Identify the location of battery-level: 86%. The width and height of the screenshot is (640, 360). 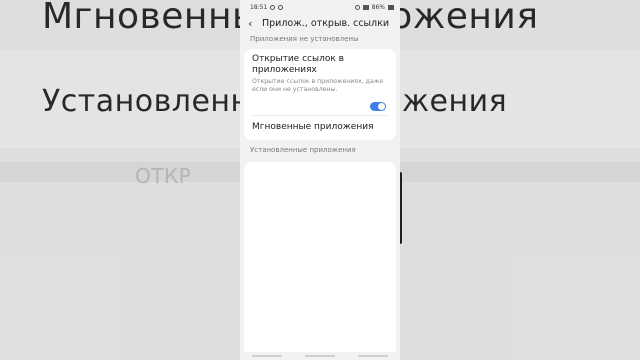
(378, 7).